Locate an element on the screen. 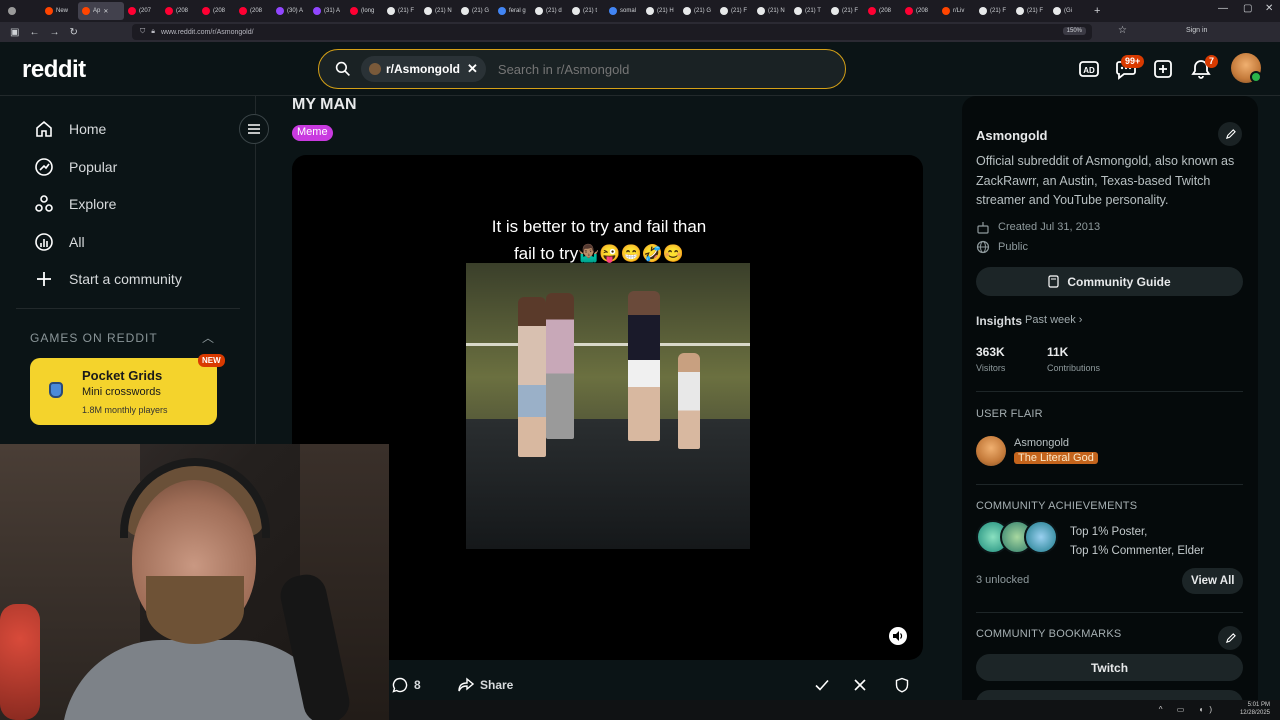 The image size is (1280, 720). subreddit-search-chip: r/Asmongold ✕ is located at coordinates (423, 69).